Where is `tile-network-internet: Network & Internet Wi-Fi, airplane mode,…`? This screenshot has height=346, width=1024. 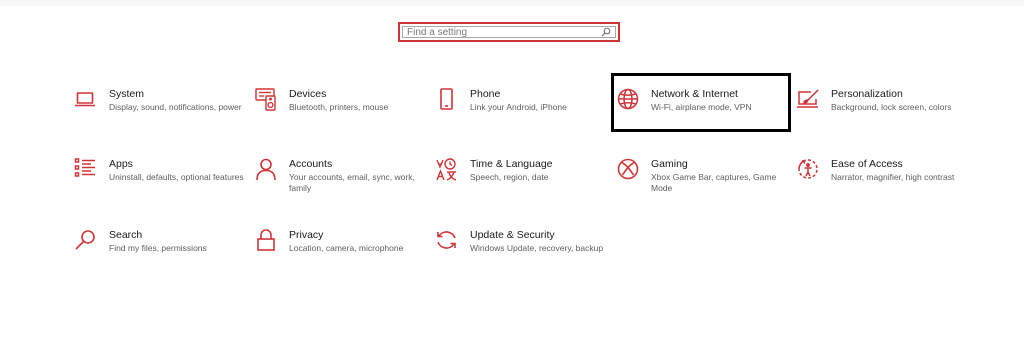
tile-network-internet: Network & Internet Wi-Fi, airplane mode,… is located at coordinates (702, 116).